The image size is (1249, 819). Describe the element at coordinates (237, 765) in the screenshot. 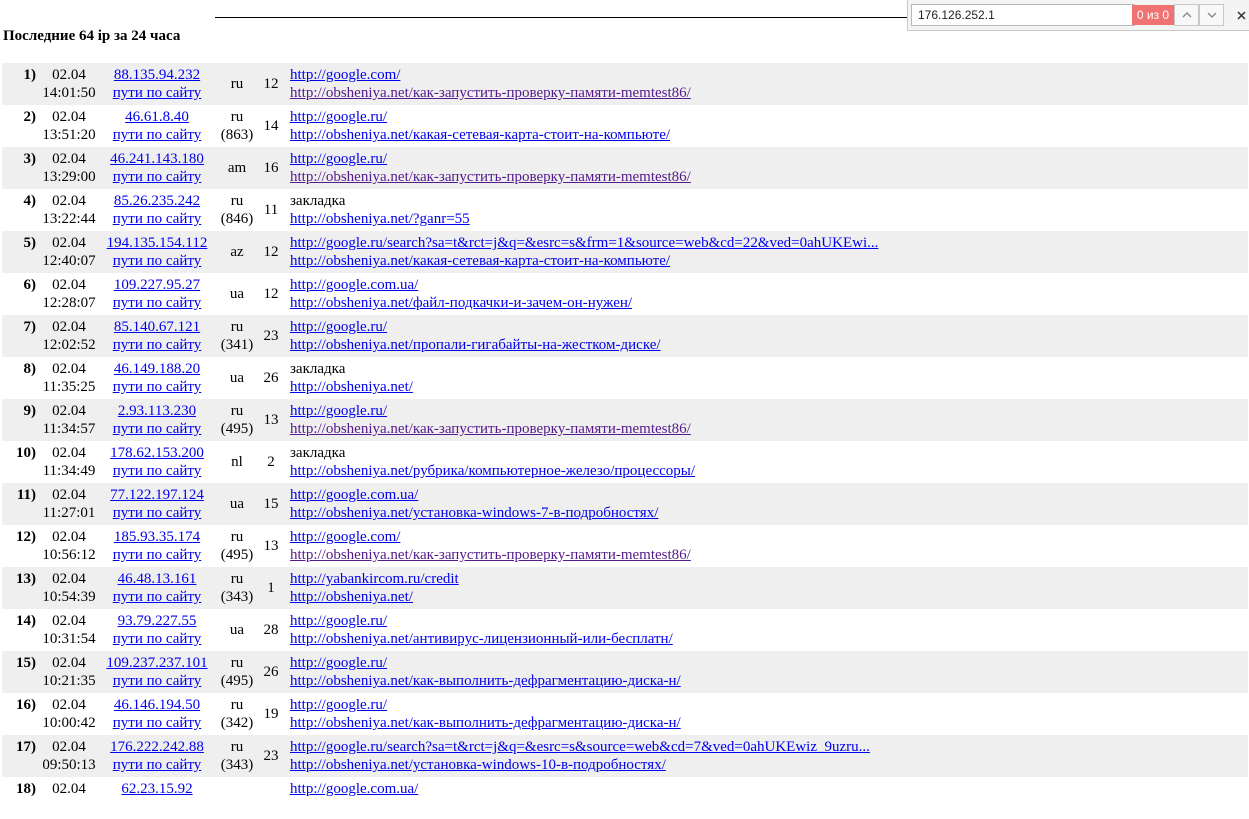

I see `country-visit-count: (343)` at that location.